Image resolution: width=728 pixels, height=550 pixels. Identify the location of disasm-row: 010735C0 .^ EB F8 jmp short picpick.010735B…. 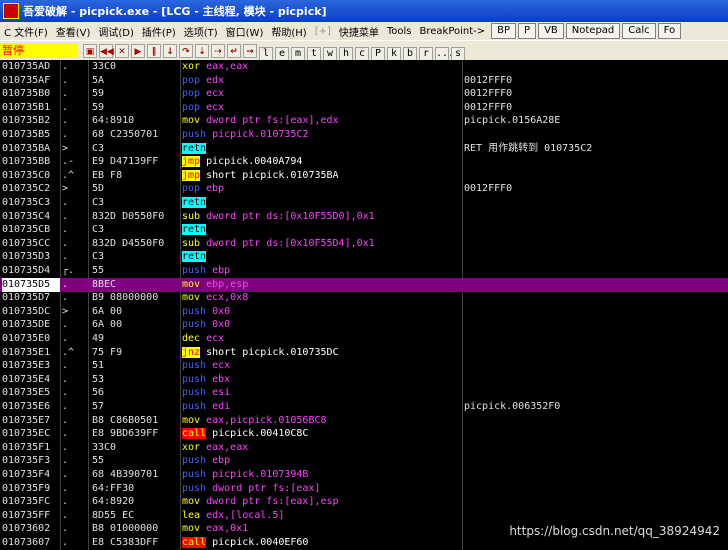
(364, 176).